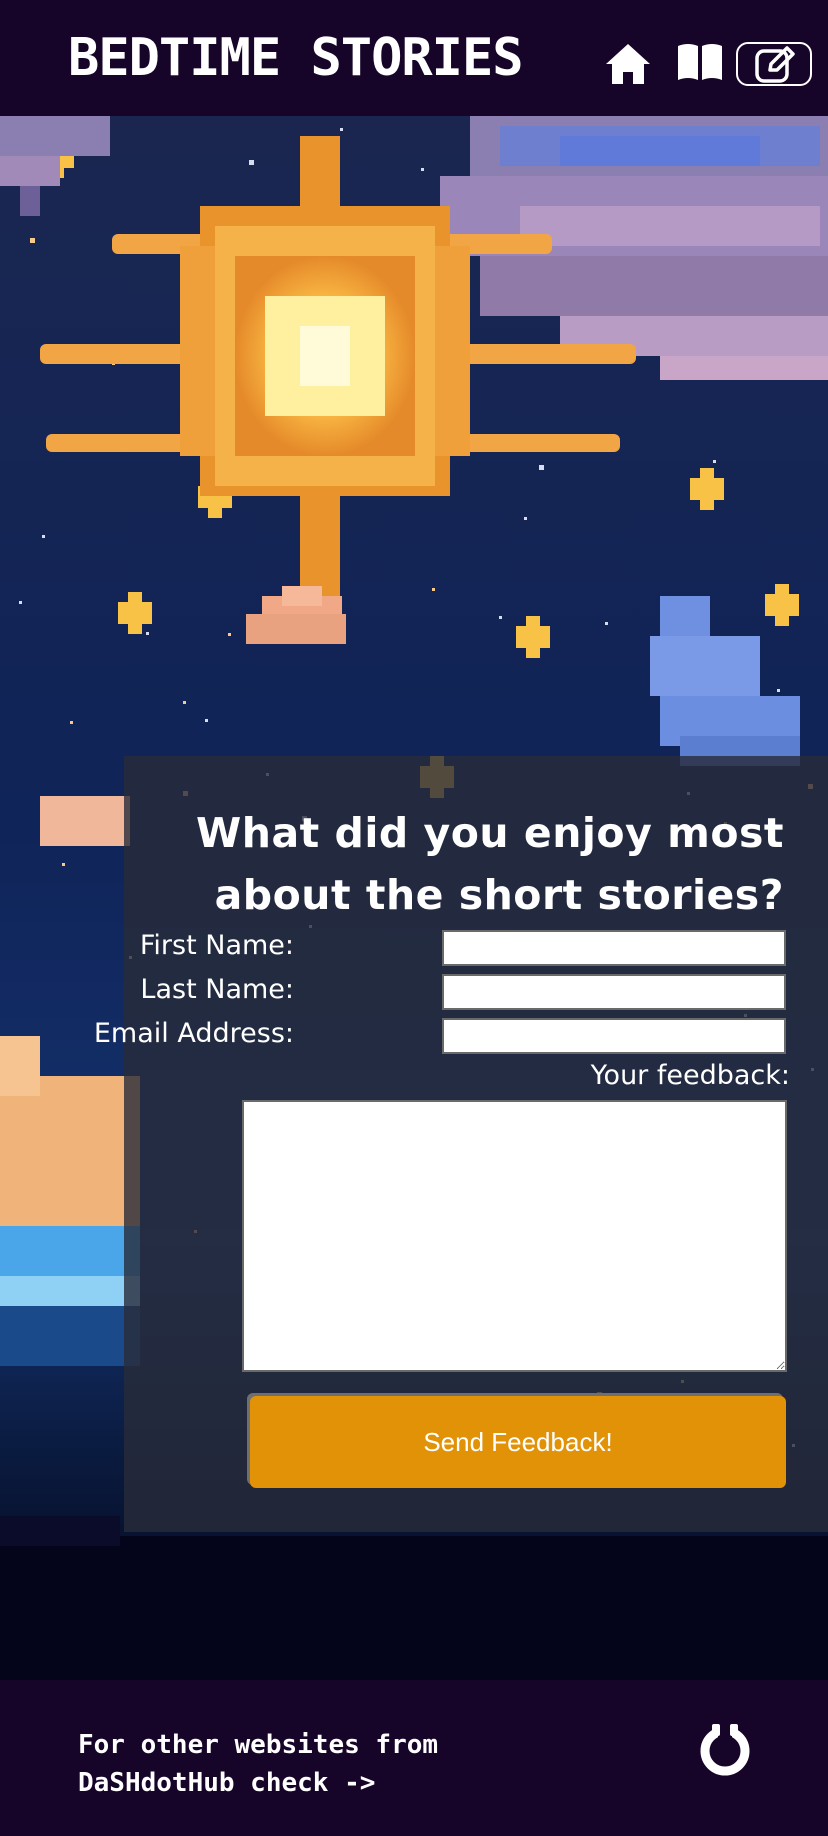  I want to click on home-icon, so click(628, 66).